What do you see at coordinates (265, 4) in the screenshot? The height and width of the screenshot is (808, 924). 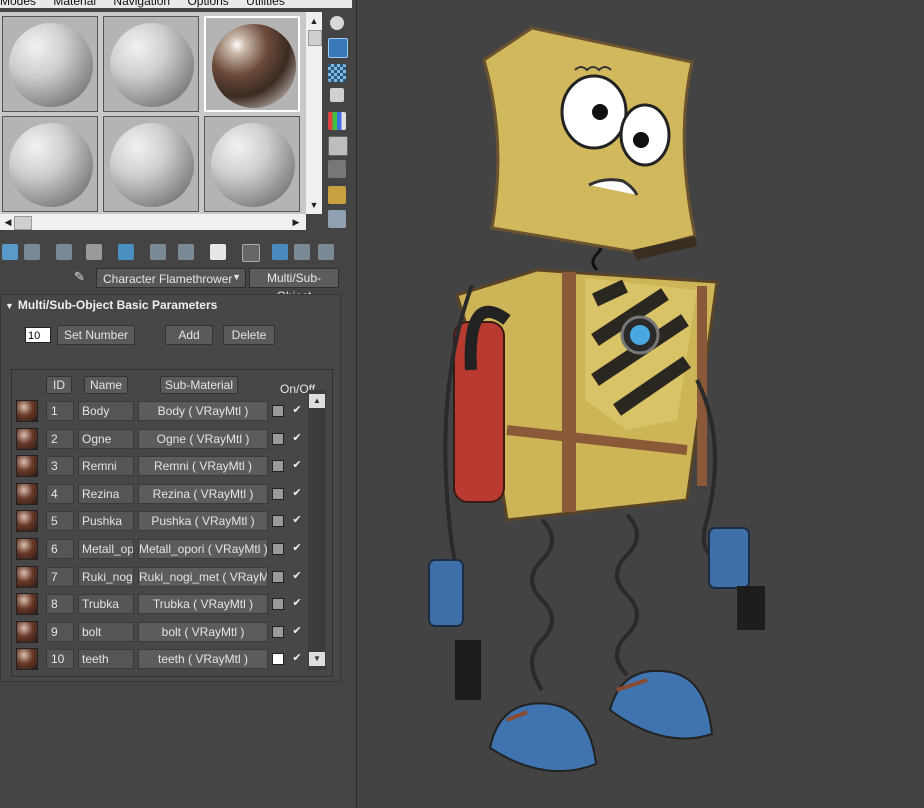 I see `menu-utilities: Utilities` at bounding box center [265, 4].